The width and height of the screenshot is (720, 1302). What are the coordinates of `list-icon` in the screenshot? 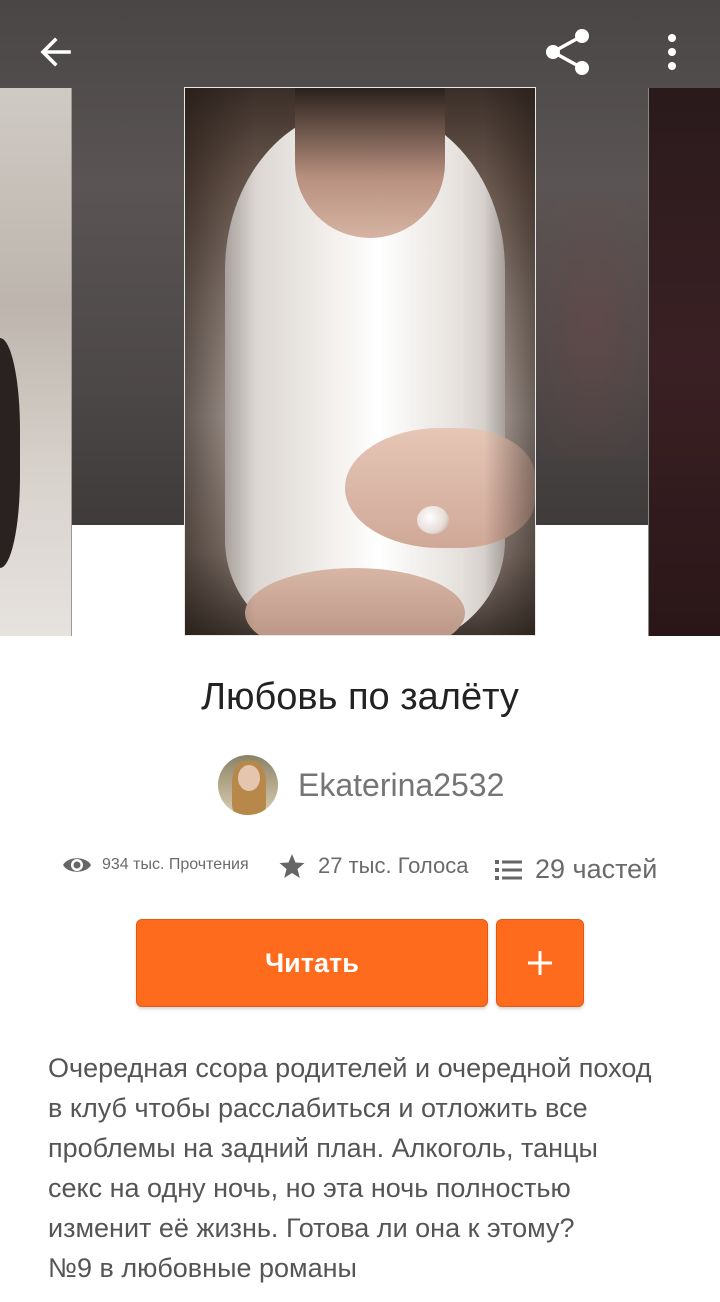 It's located at (508, 869).